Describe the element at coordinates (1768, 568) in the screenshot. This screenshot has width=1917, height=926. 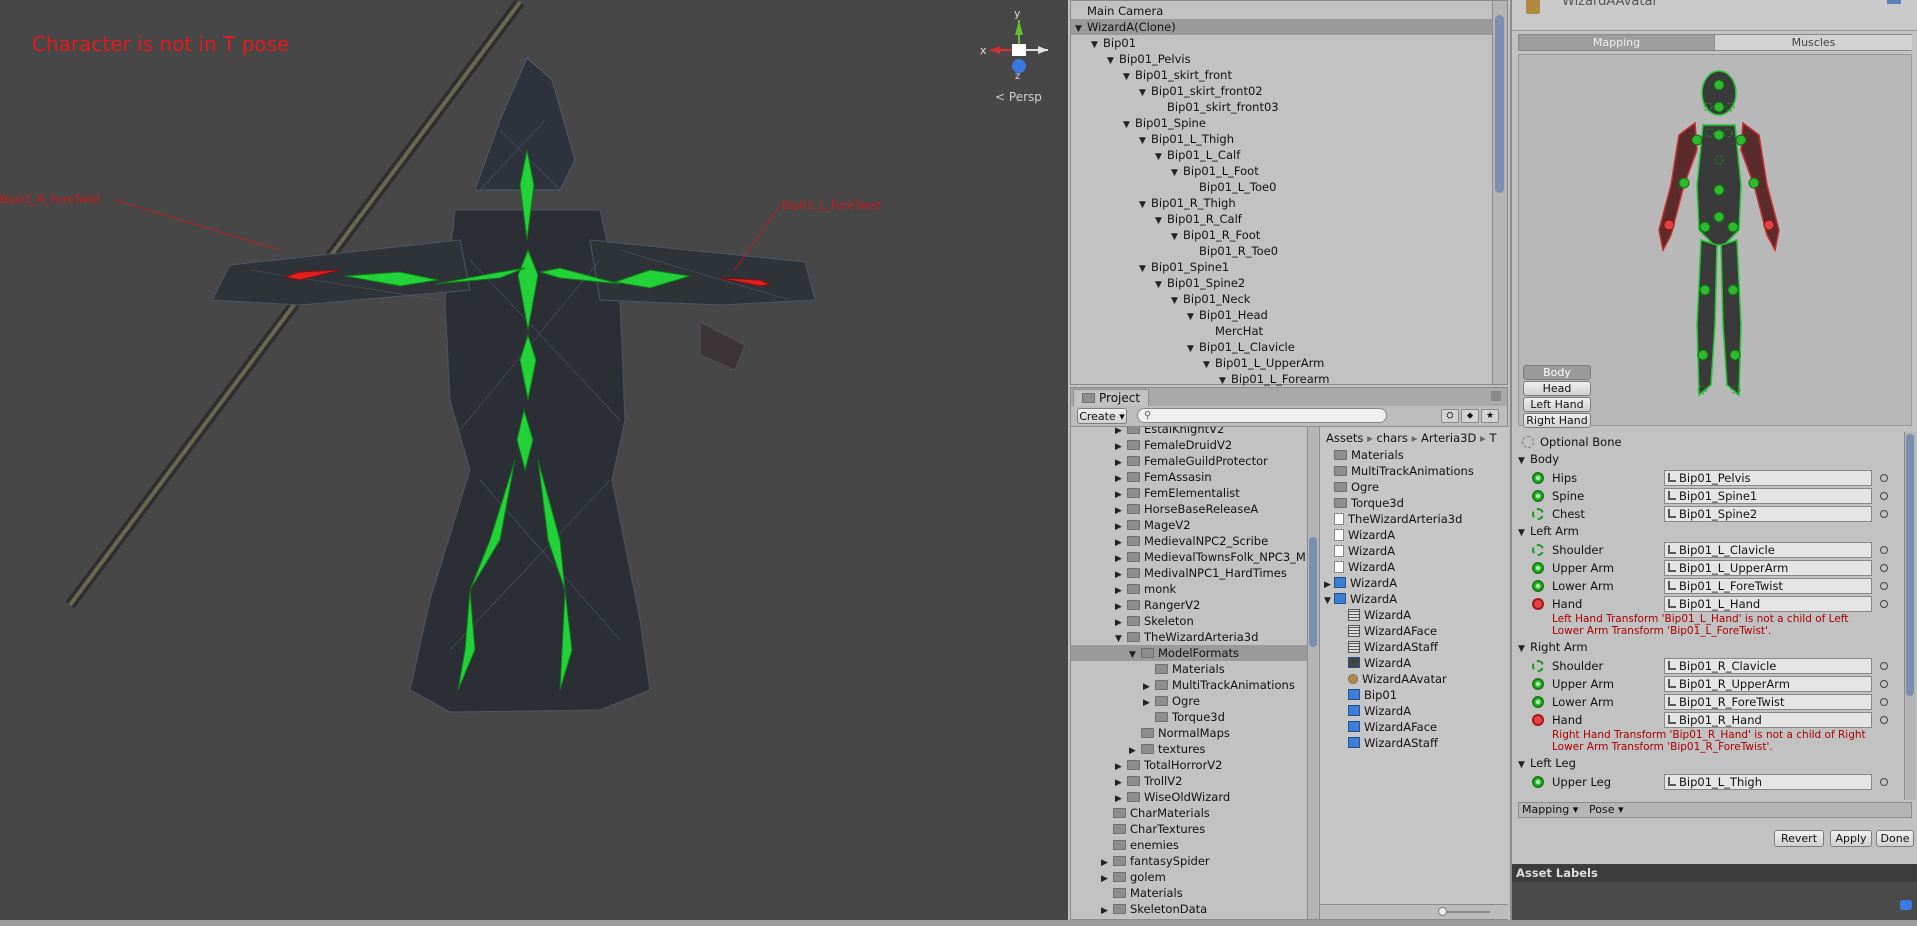
I see `bone-transform-field: Bip01_L_UpperArm` at that location.